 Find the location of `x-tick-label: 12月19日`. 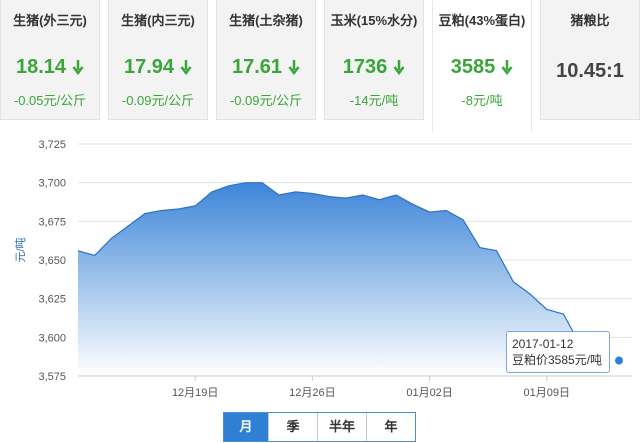

x-tick-label: 12月19日 is located at coordinates (195, 393).